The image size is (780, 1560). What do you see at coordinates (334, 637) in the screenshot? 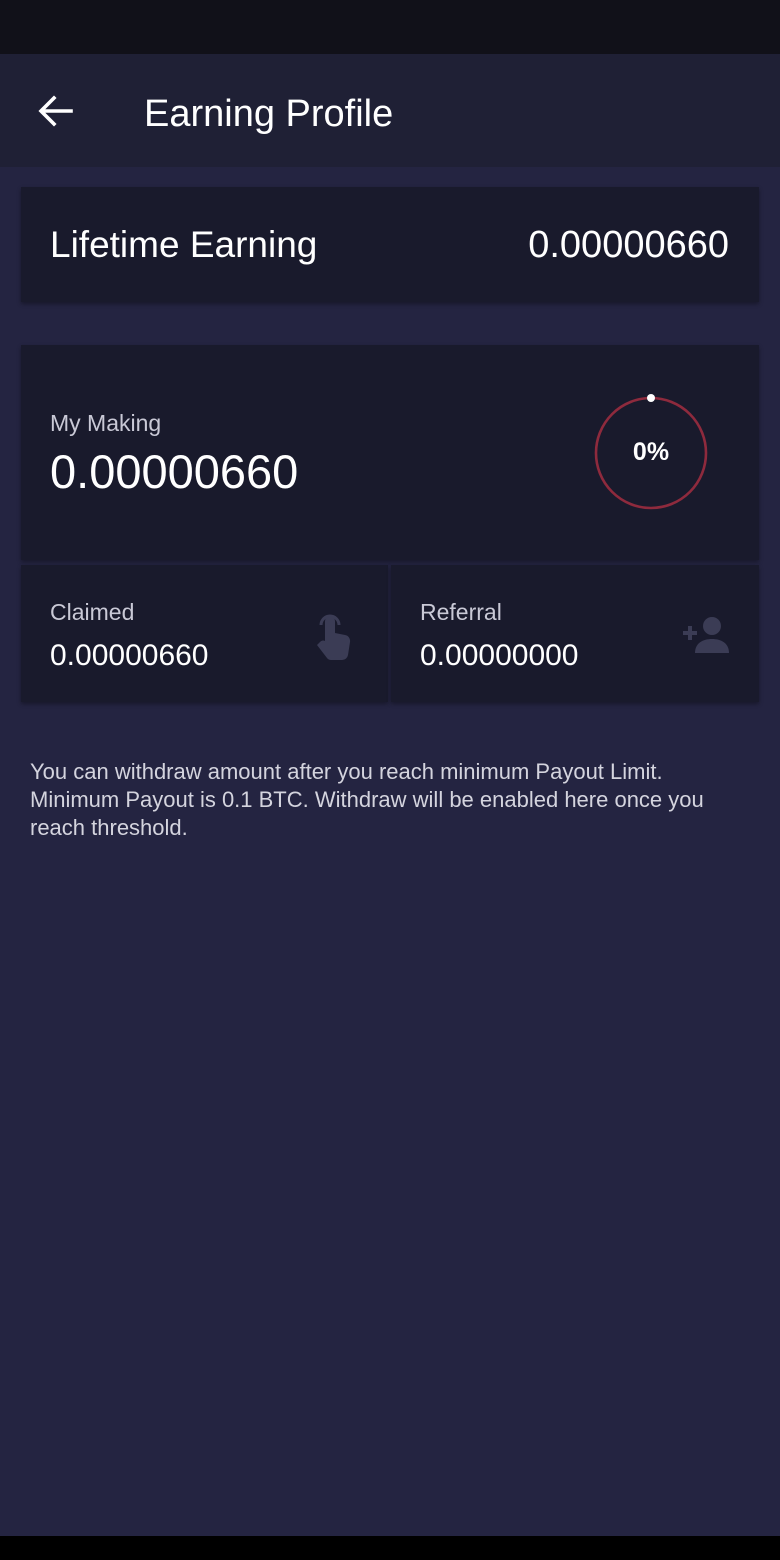
I see `touch-hand-icon` at bounding box center [334, 637].